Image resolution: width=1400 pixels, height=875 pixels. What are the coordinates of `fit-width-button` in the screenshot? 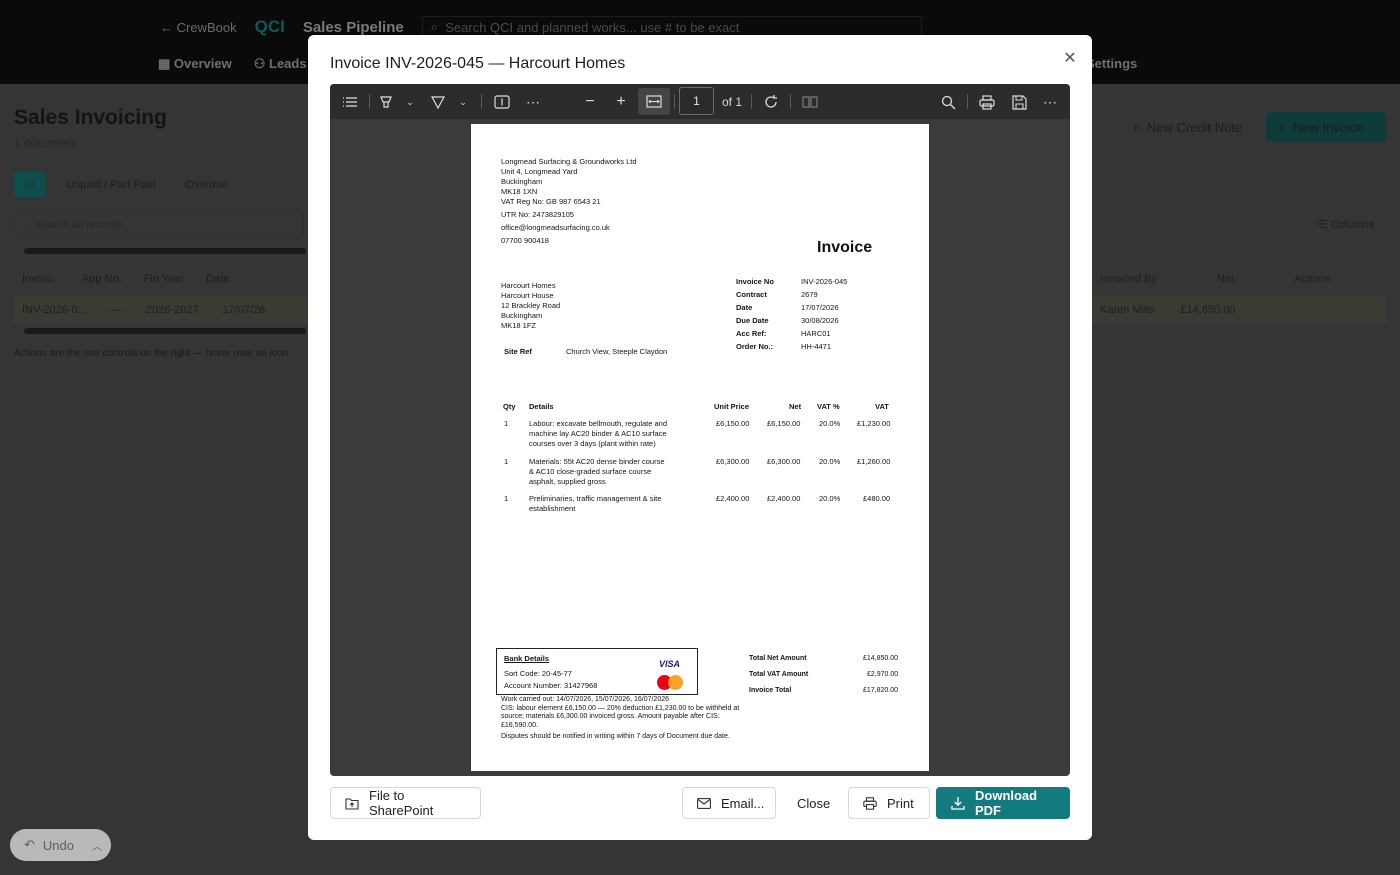 It's located at (654, 101).